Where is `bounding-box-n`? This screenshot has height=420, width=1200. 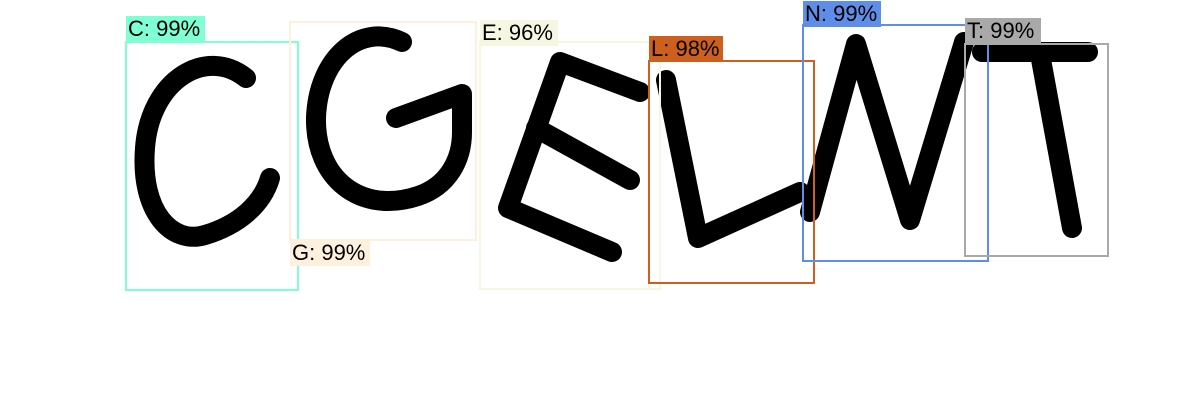 bounding-box-n is located at coordinates (895, 143).